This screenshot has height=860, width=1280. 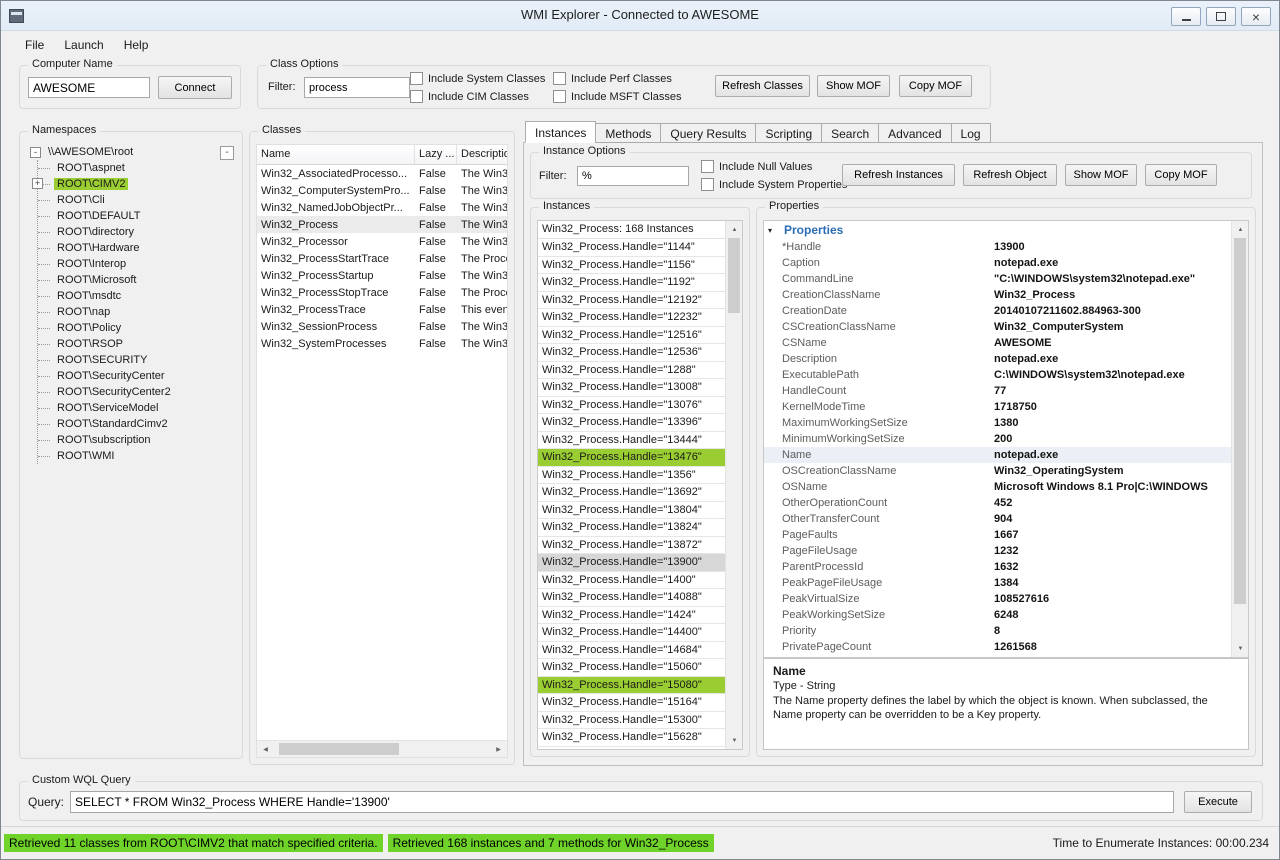 I want to click on menu-file: File, so click(x=34, y=45).